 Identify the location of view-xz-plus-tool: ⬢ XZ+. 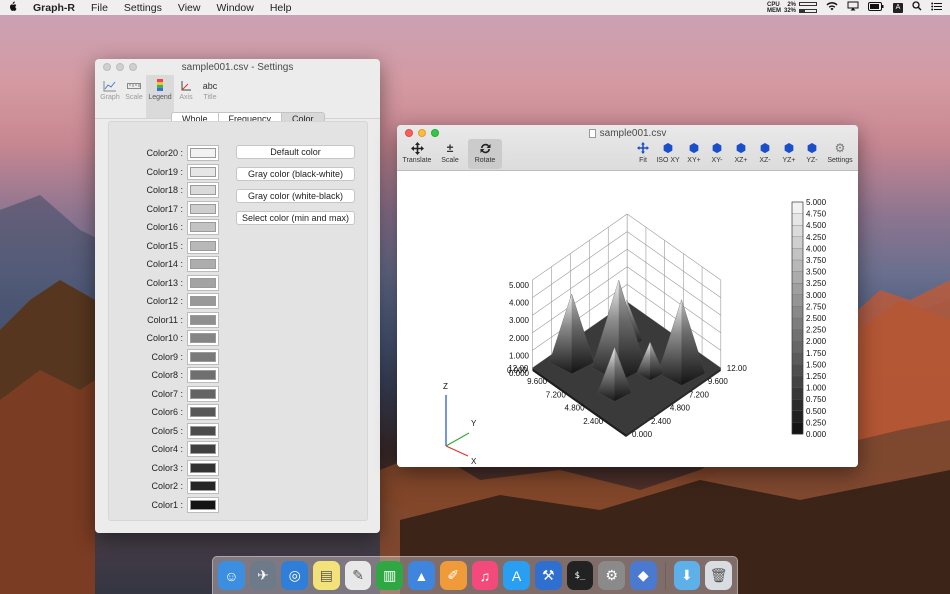
(741, 154).